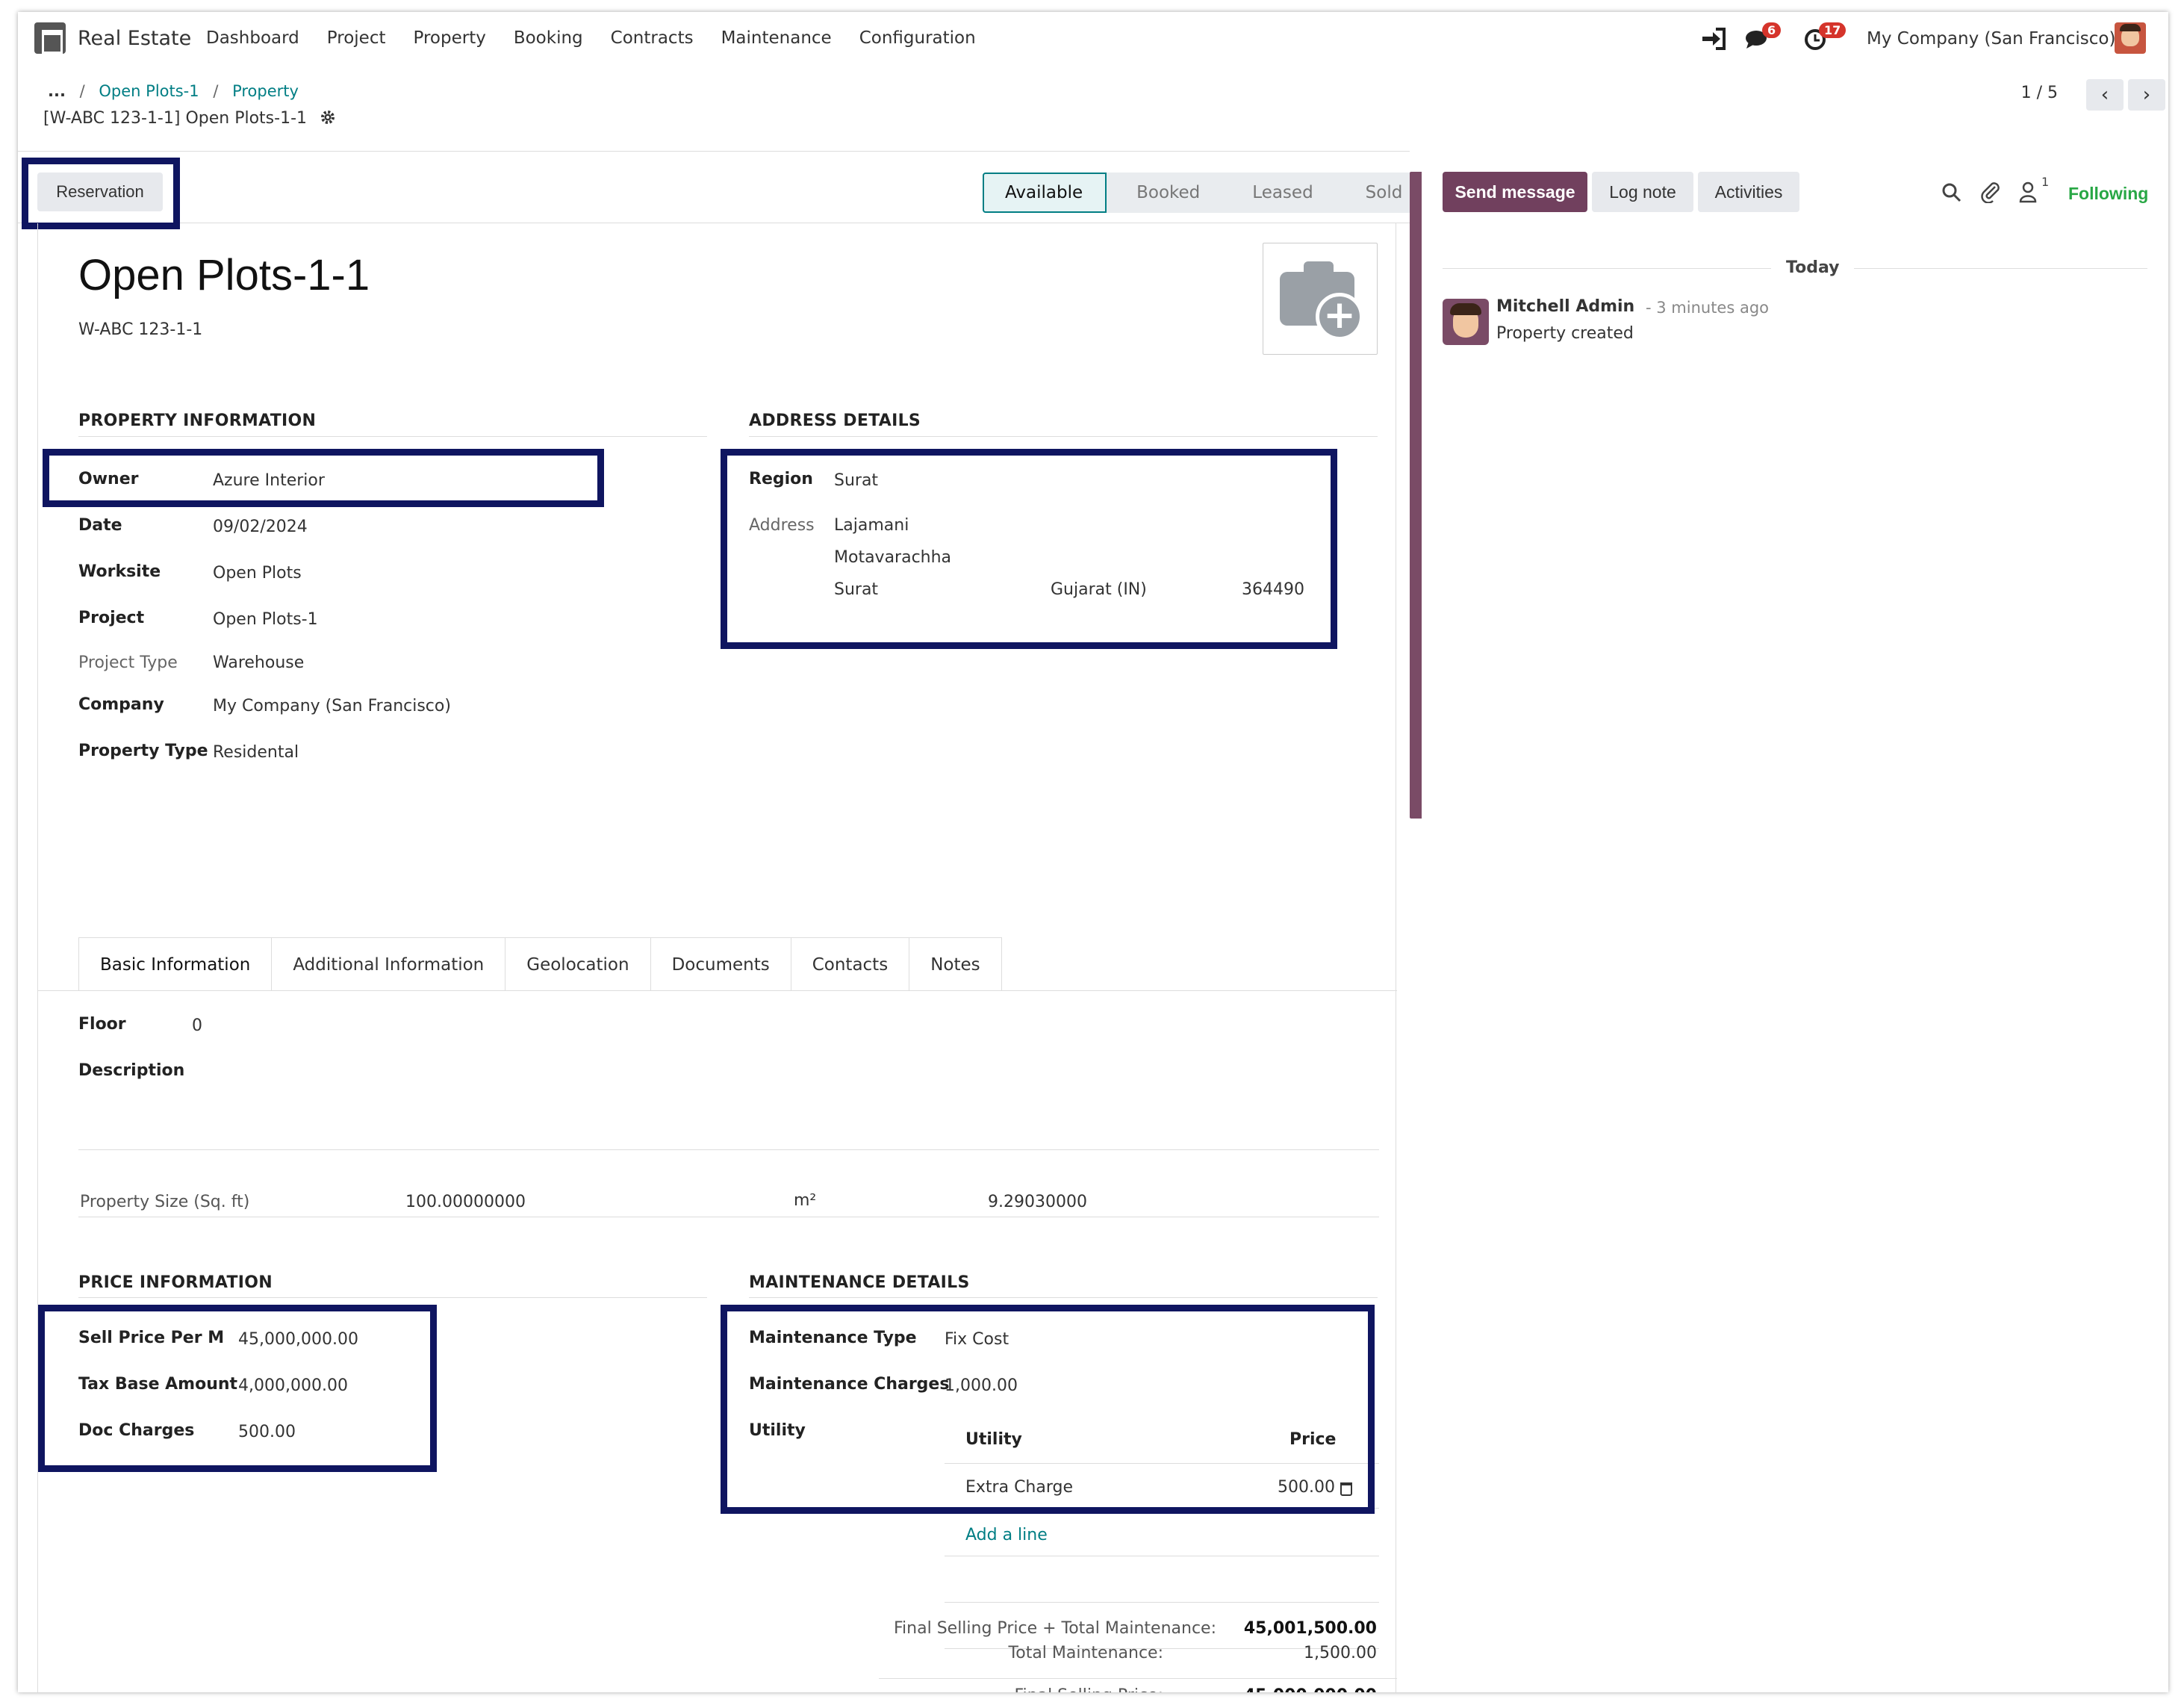 This screenshot has width=2184, height=1708. What do you see at coordinates (100, 526) in the screenshot?
I see `date-label: Date` at bounding box center [100, 526].